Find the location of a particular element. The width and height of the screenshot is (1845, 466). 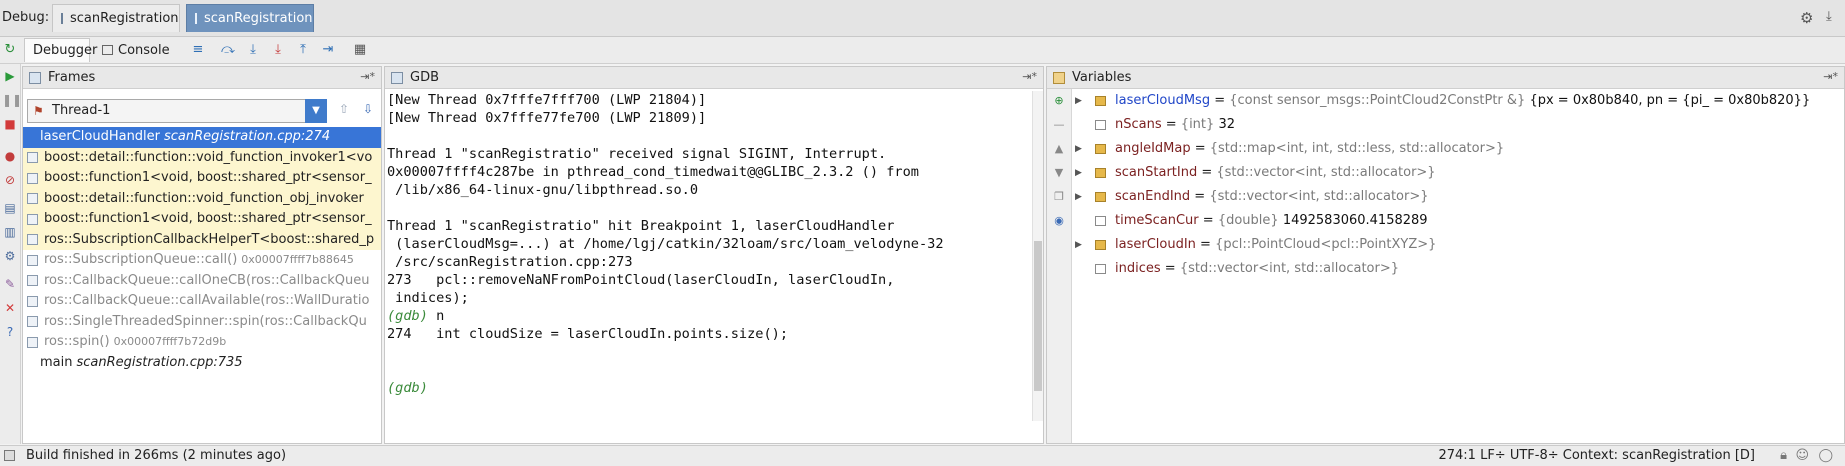

run-config-icon is located at coordinates (196, 18).